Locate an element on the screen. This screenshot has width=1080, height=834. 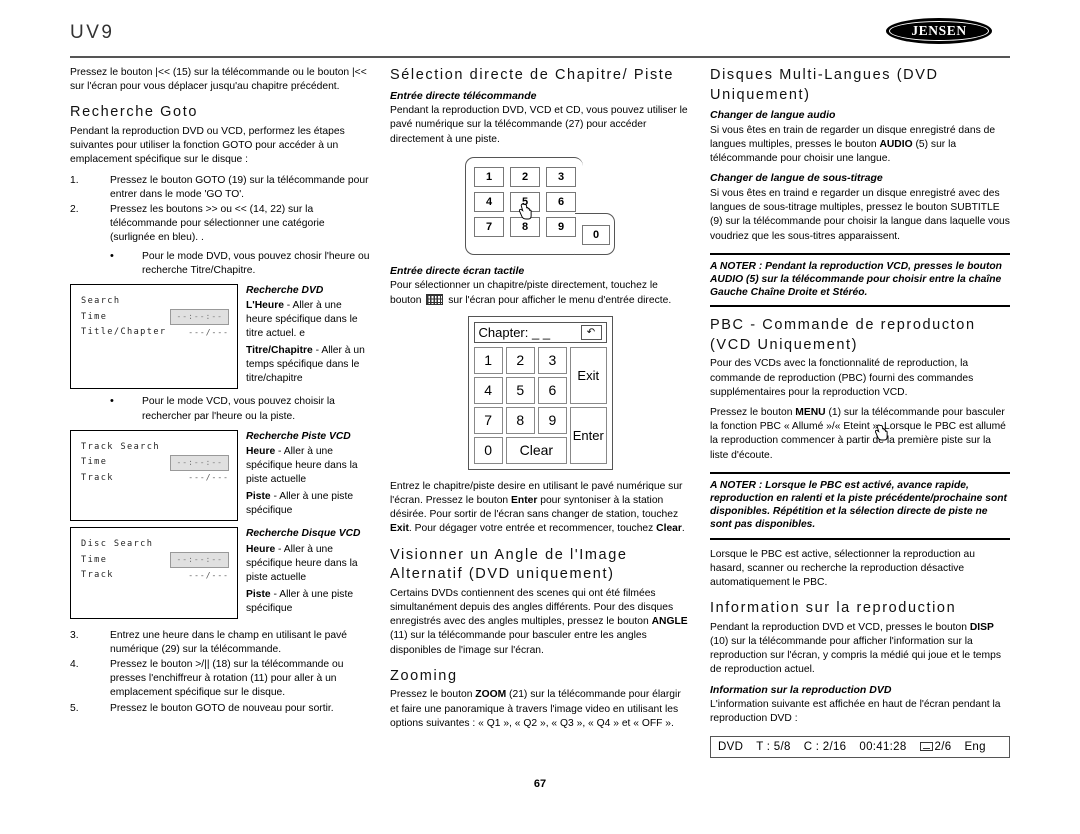
remote-key-0: 0 is located at coordinates (596, 234).